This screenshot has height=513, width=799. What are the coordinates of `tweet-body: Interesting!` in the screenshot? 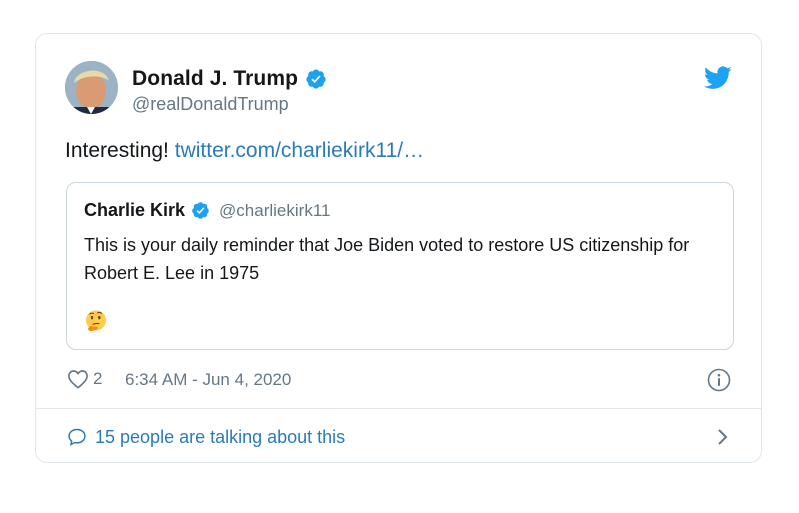 It's located at (120, 150).